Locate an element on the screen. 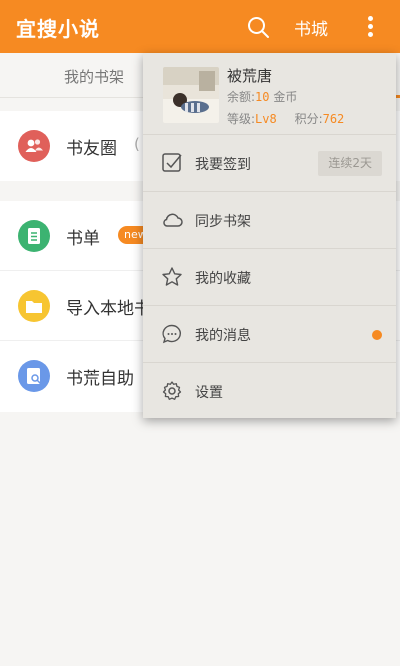 The width and height of the screenshot is (400, 666). user-profile: 被荒唐 余额:10 金币 等级:Lv8 积分:762 is located at coordinates (269, 94).